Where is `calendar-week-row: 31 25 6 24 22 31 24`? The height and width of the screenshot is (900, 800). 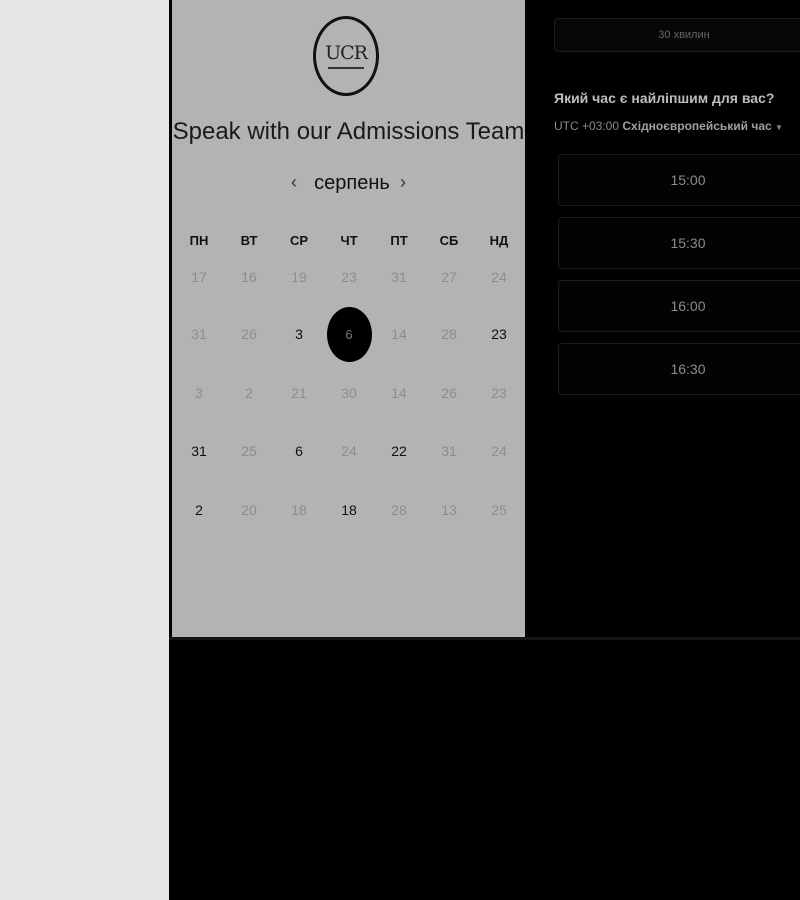
calendar-week-row: 31 25 6 24 22 31 24 is located at coordinates (349, 451).